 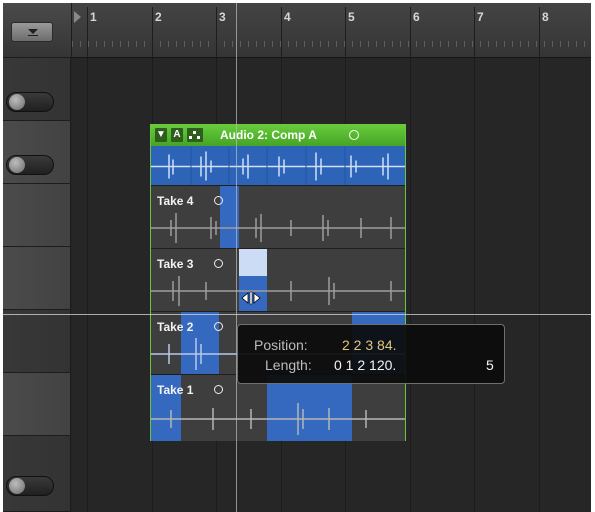 What do you see at coordinates (480, 17) in the screenshot?
I see `ruler-bar-number: 7` at bounding box center [480, 17].